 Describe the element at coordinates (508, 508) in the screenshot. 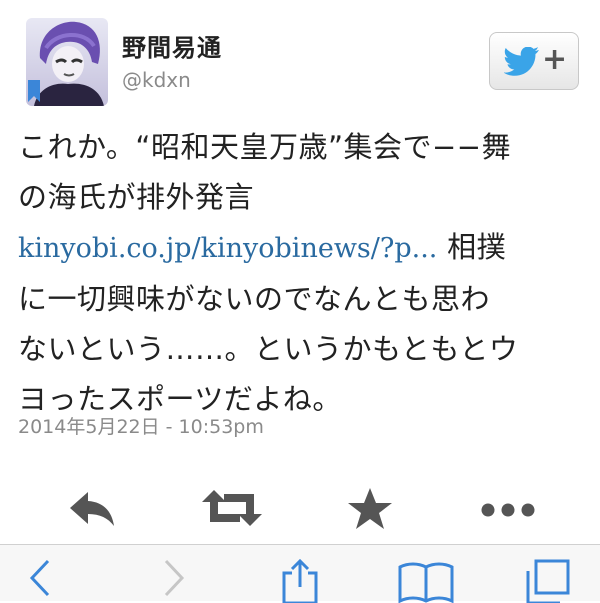

I see `more-icon` at that location.